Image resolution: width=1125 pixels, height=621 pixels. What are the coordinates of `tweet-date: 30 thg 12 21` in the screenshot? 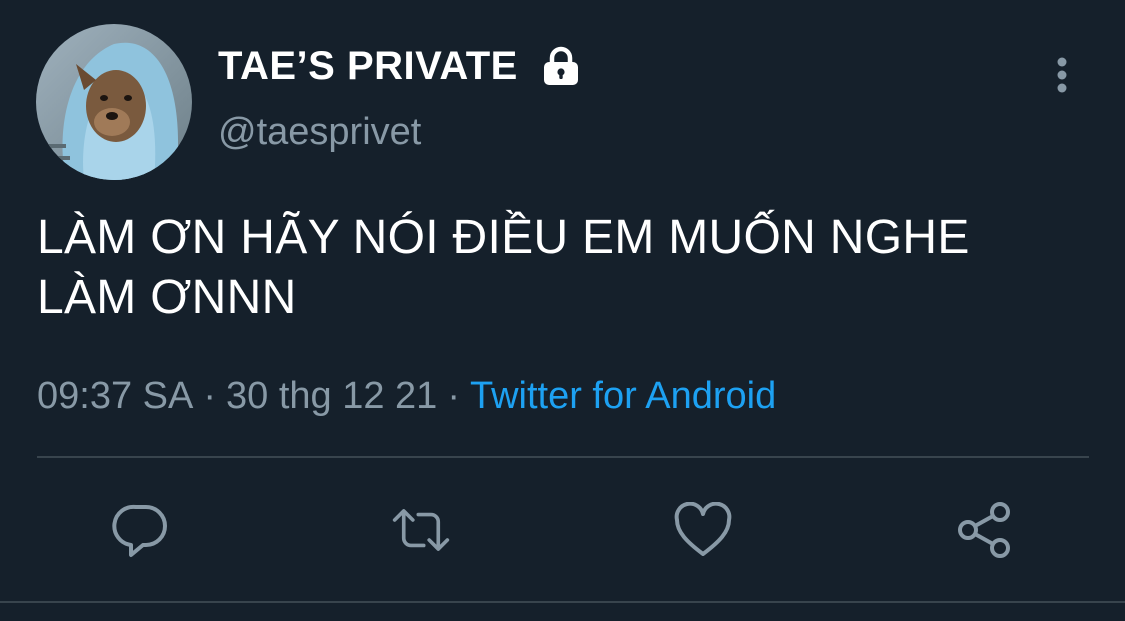 It's located at (332, 396).